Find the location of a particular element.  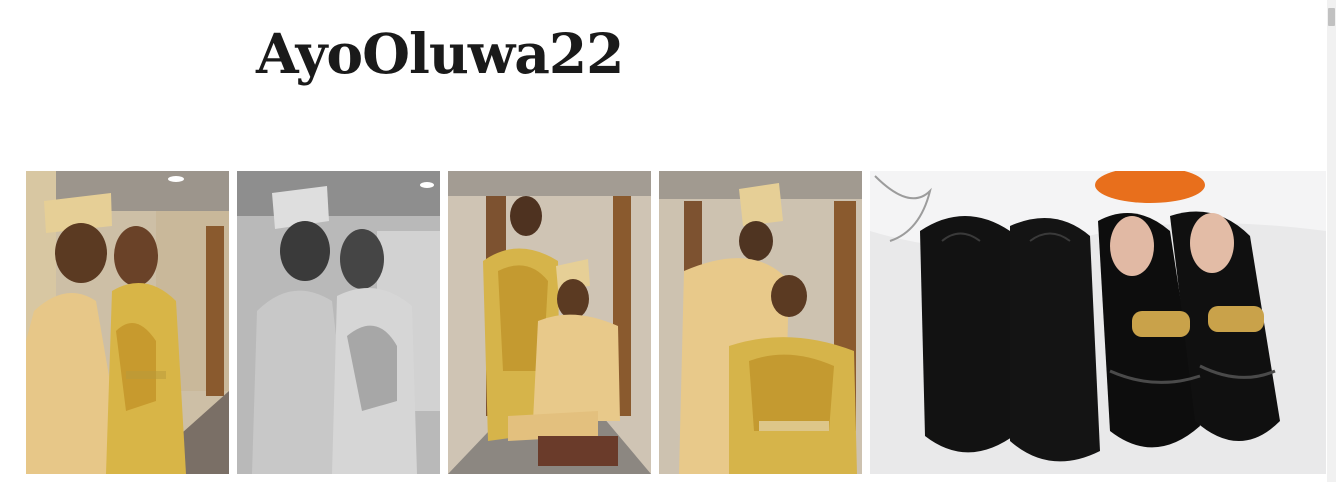

gallery-photo-couple-standing is located at coordinates (760, 322).